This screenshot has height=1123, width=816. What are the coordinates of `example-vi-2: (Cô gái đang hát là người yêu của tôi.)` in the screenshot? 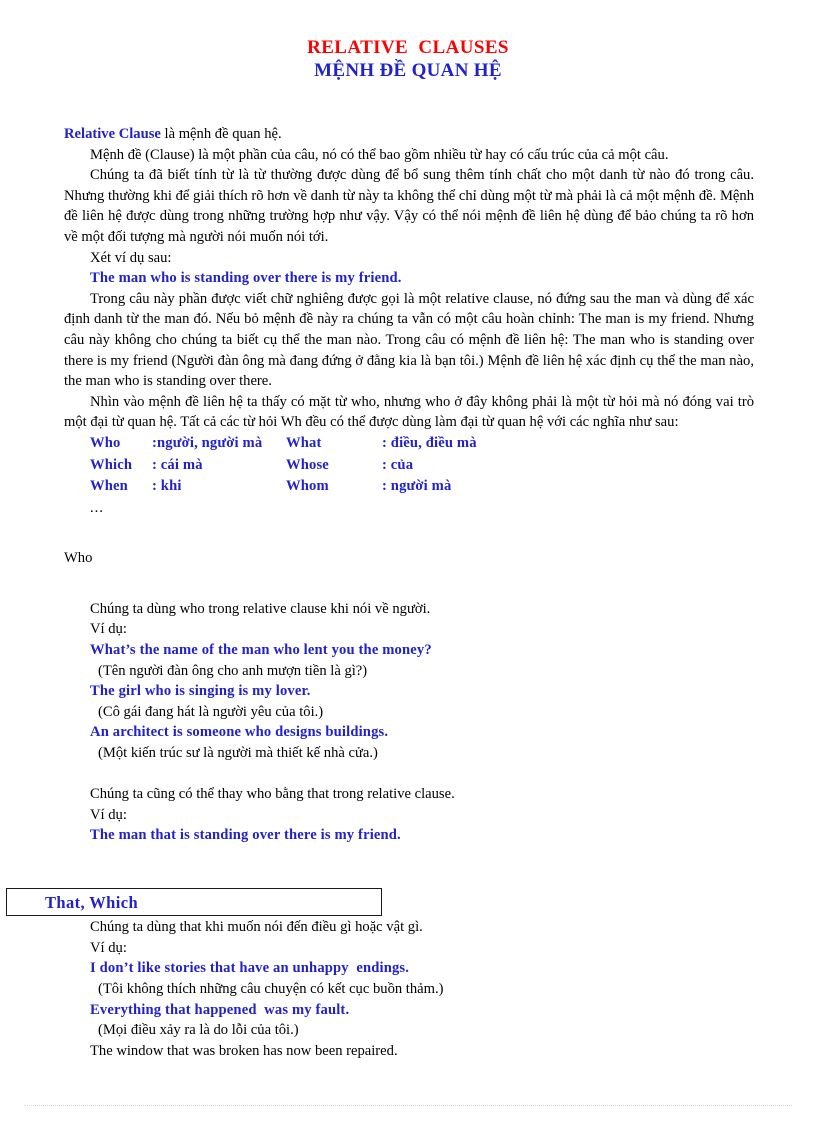 It's located at (211, 711).